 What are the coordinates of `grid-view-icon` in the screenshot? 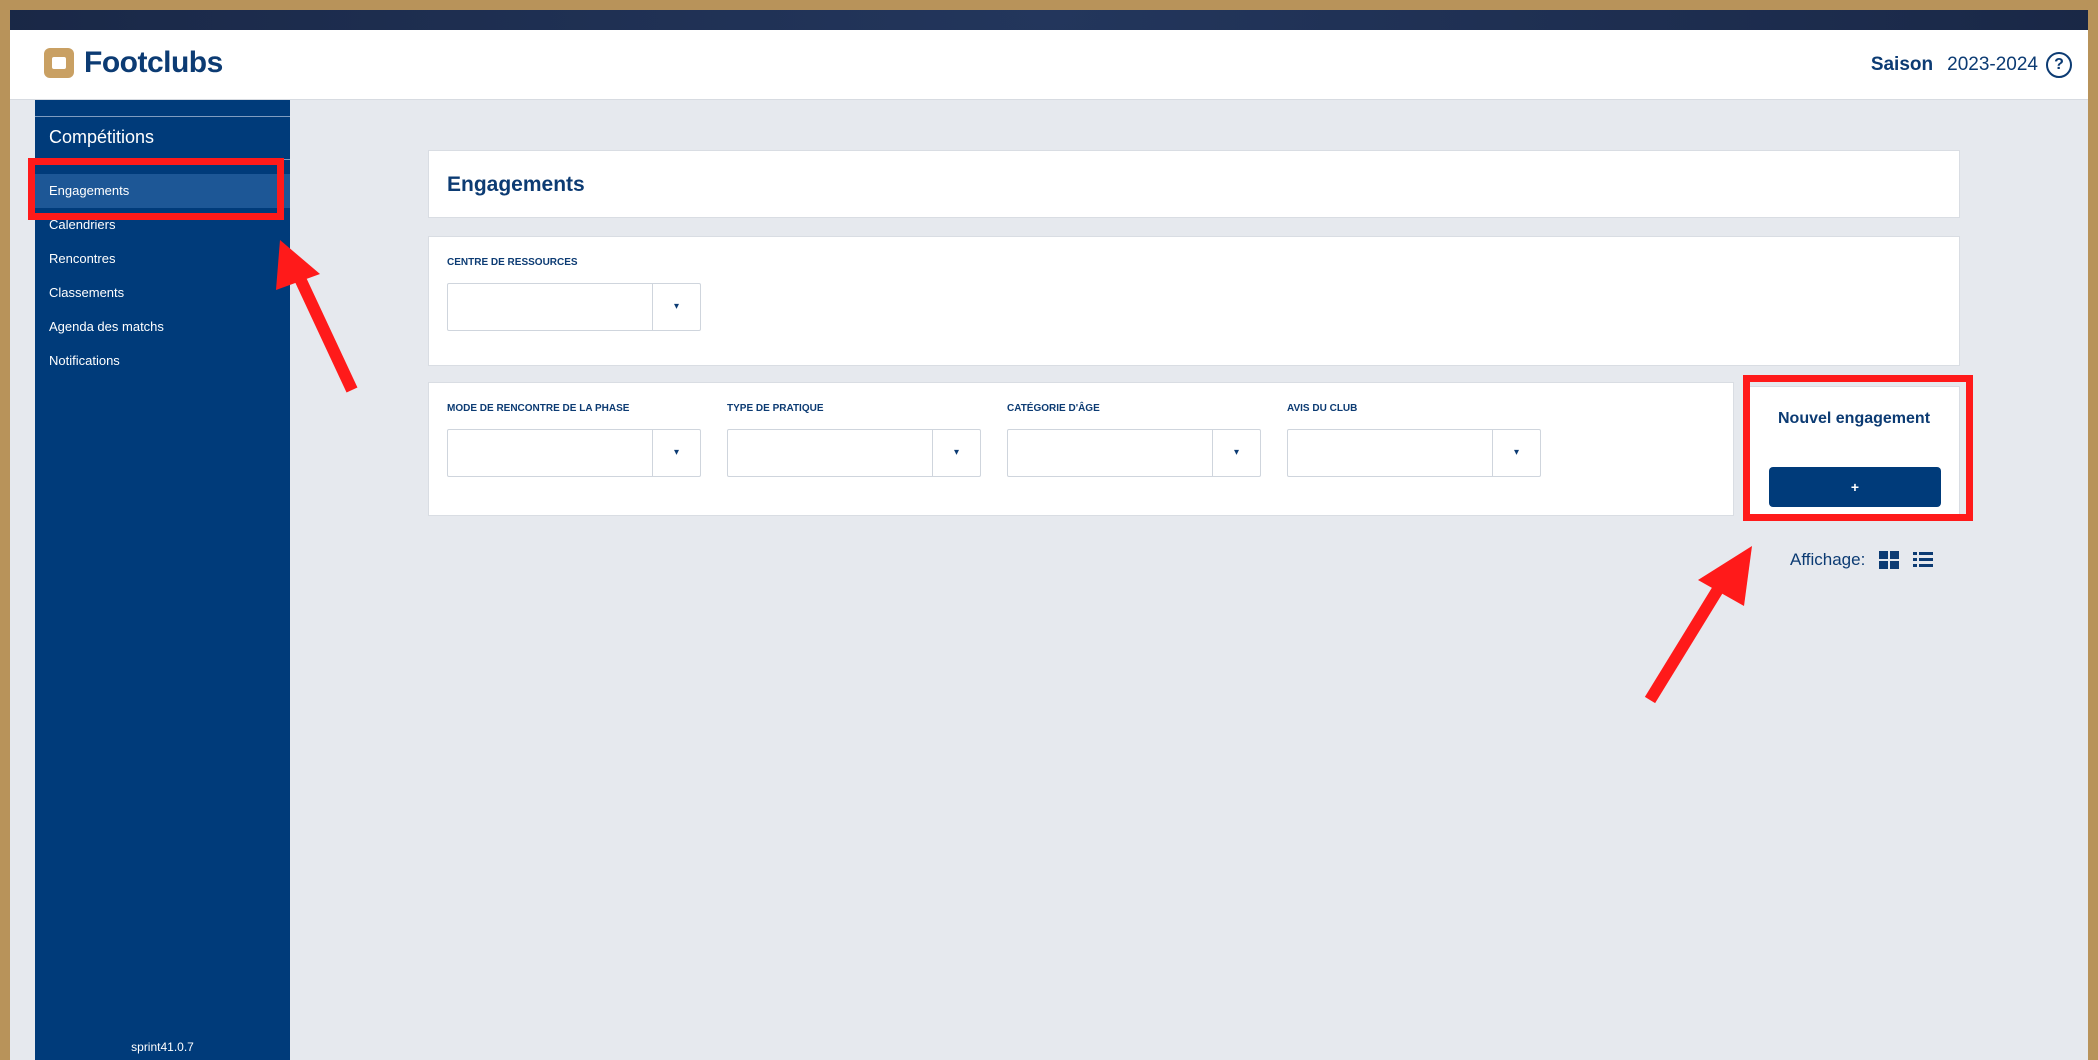 It's located at (1889, 560).